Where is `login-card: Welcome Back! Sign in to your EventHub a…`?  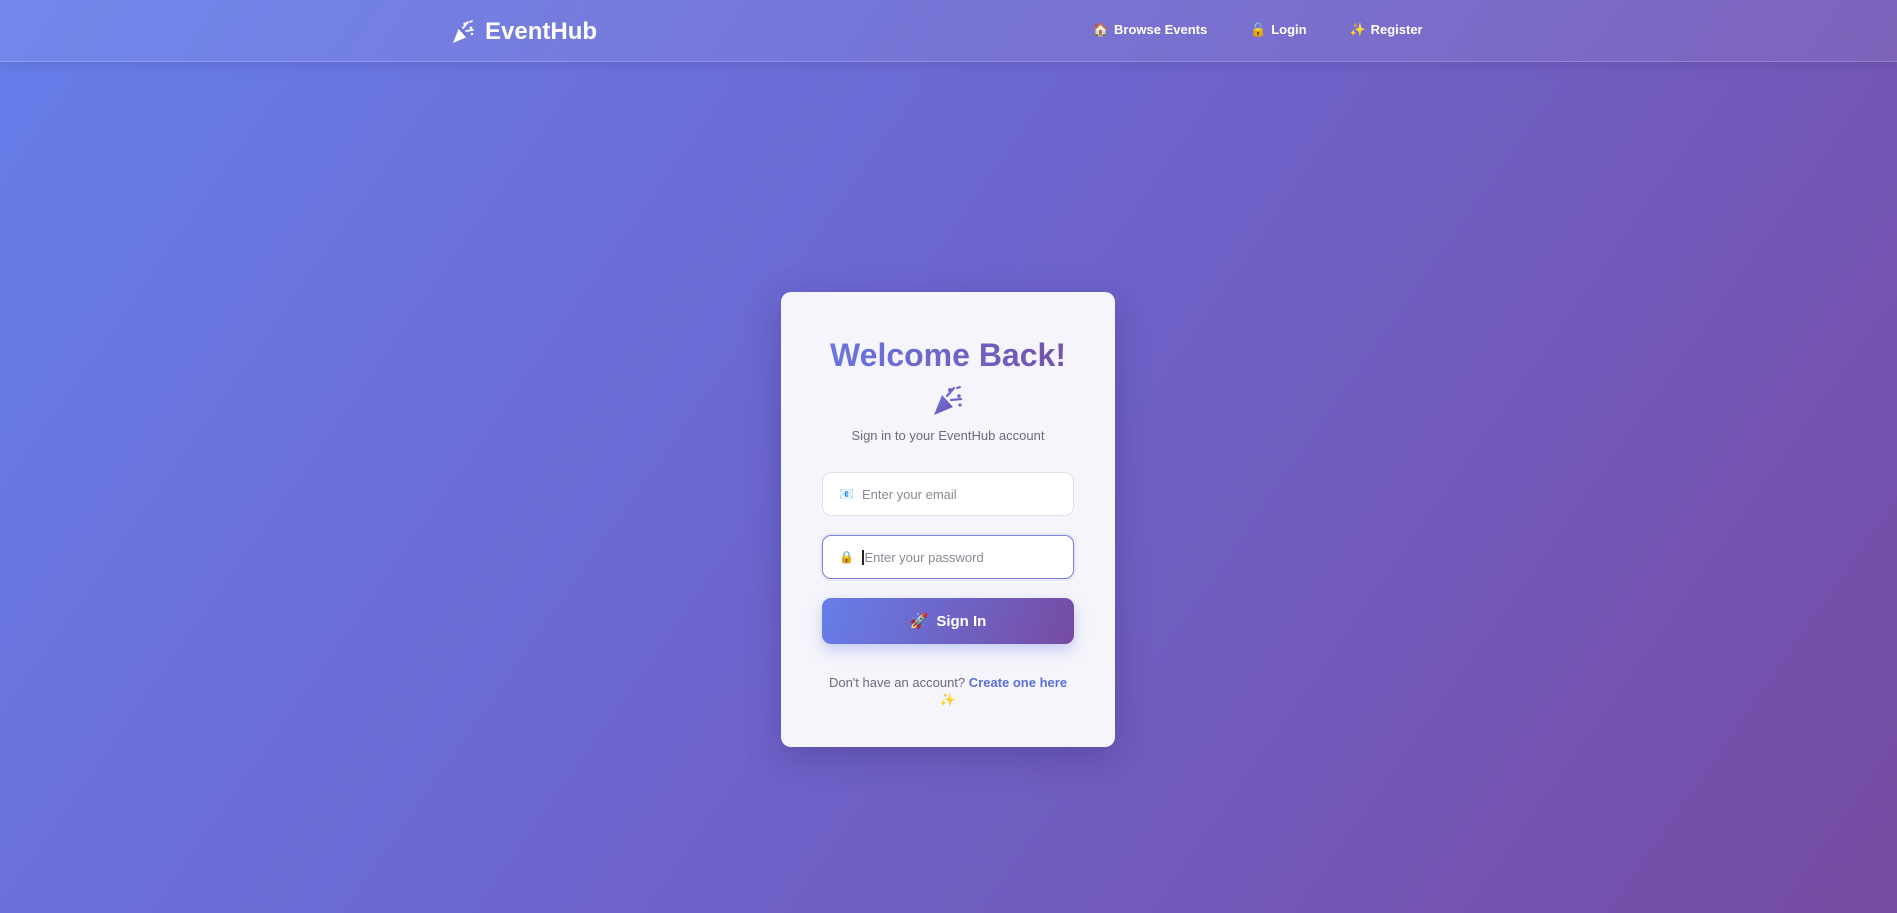 login-card: Welcome Back! Sign in to your EventHub a… is located at coordinates (948, 519).